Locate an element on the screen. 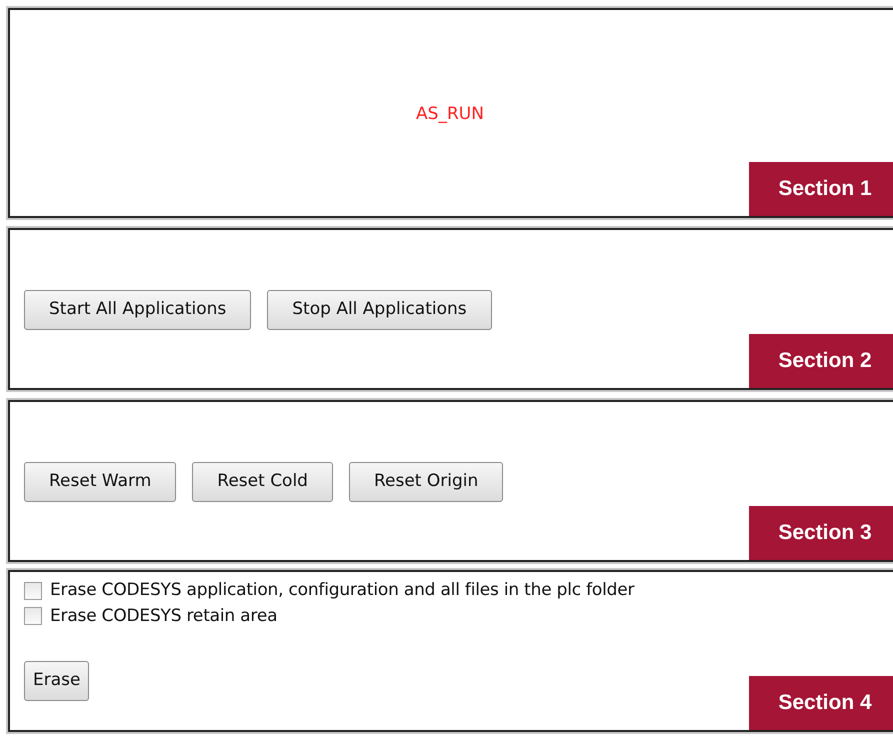 This screenshot has width=893, height=744. section-label: Section 4 is located at coordinates (821, 703).